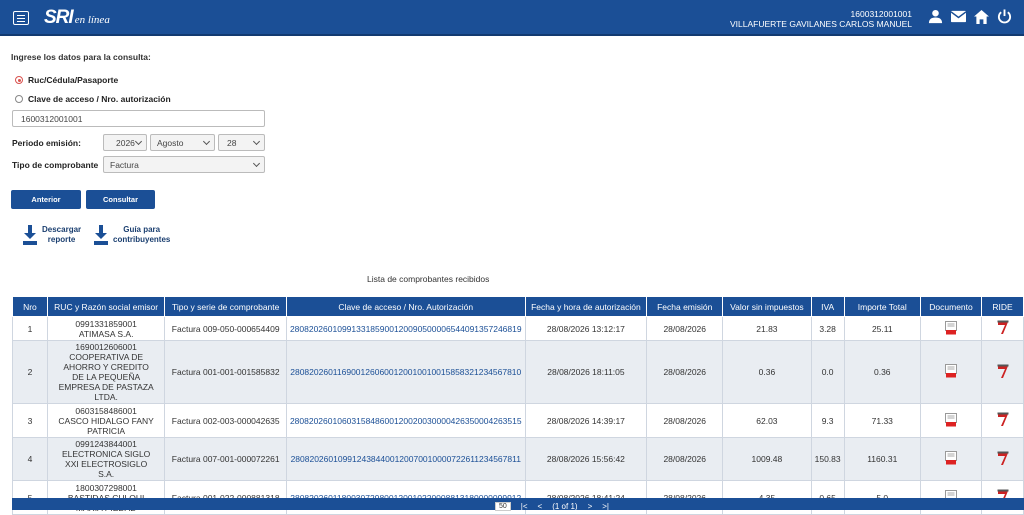  Describe the element at coordinates (30, 459) in the screenshot. I see `cell-nro: 4` at that location.